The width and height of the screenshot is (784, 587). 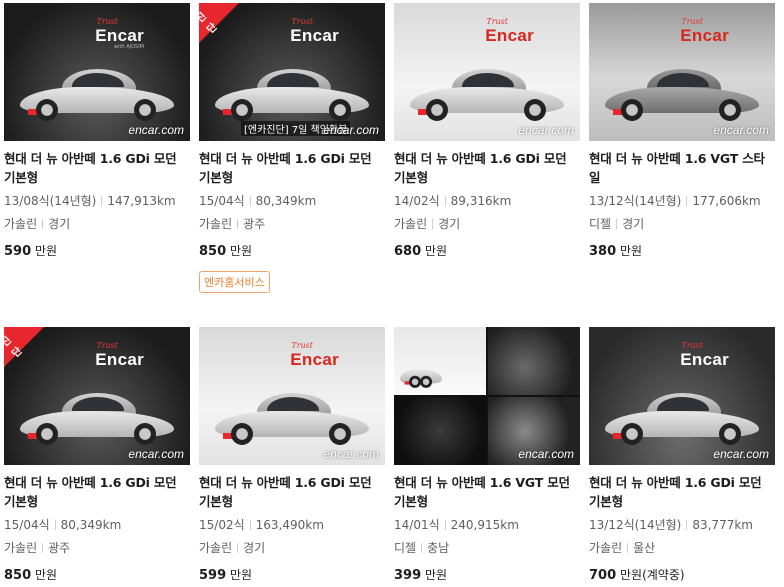 What do you see at coordinates (90, 201) in the screenshot?
I see `listing-specs: 13/08식(14년형) 147,913km` at bounding box center [90, 201].